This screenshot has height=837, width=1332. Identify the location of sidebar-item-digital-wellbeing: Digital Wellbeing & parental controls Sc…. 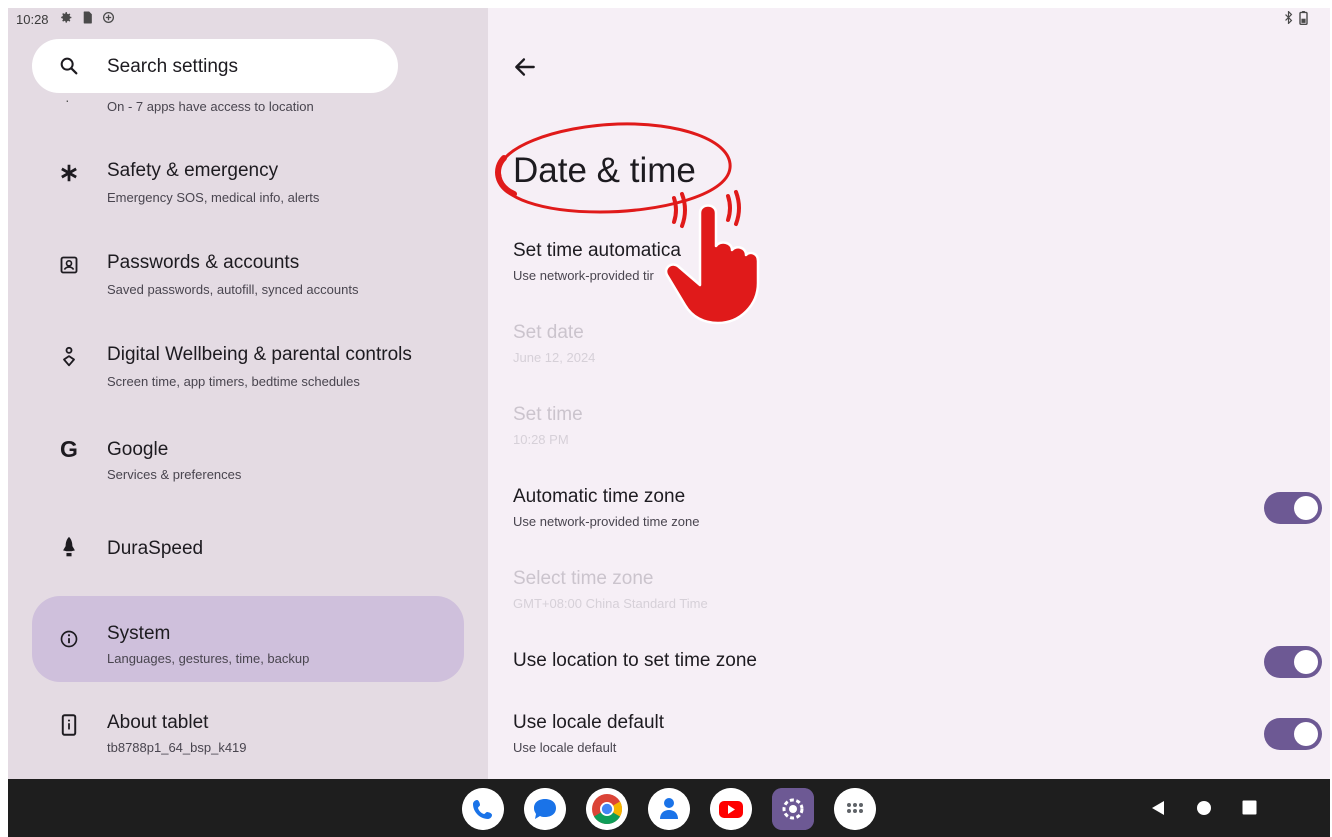
(248, 357).